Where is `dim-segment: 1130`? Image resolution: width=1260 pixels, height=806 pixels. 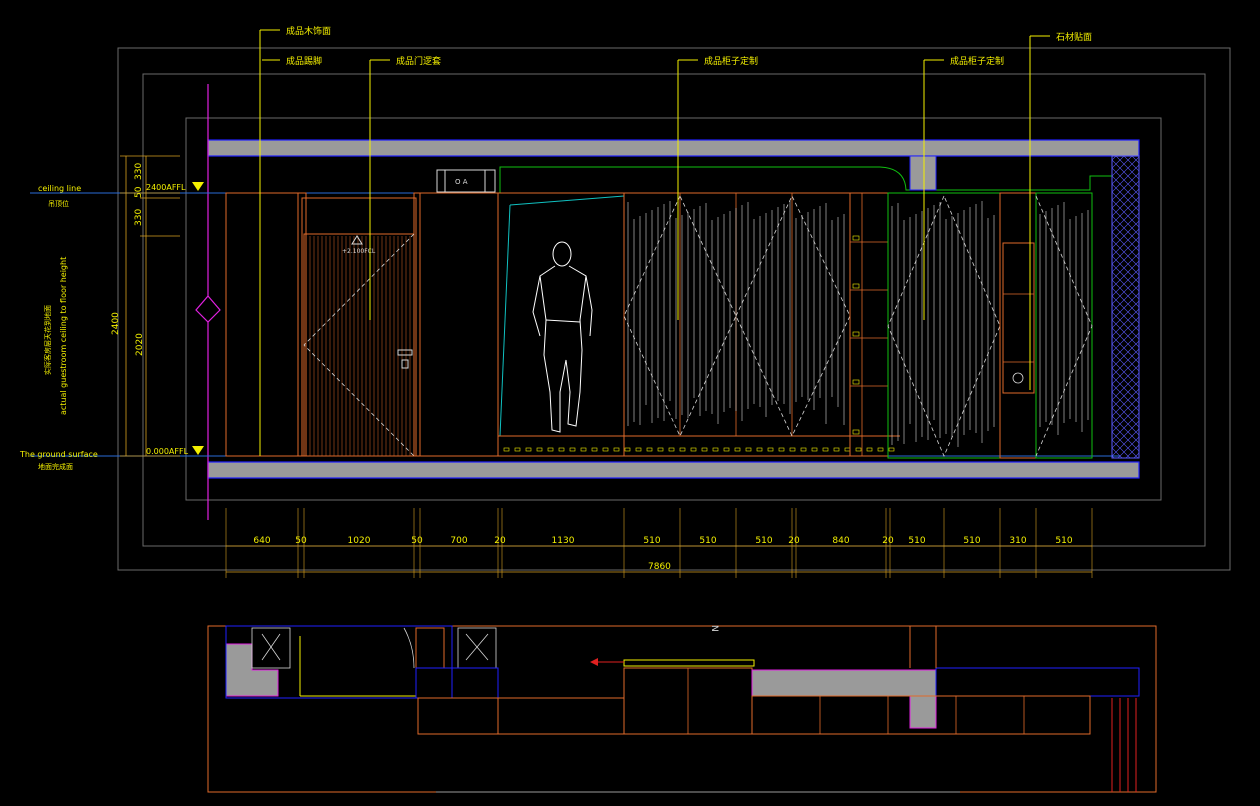
dim-segment: 1130 is located at coordinates (563, 541).